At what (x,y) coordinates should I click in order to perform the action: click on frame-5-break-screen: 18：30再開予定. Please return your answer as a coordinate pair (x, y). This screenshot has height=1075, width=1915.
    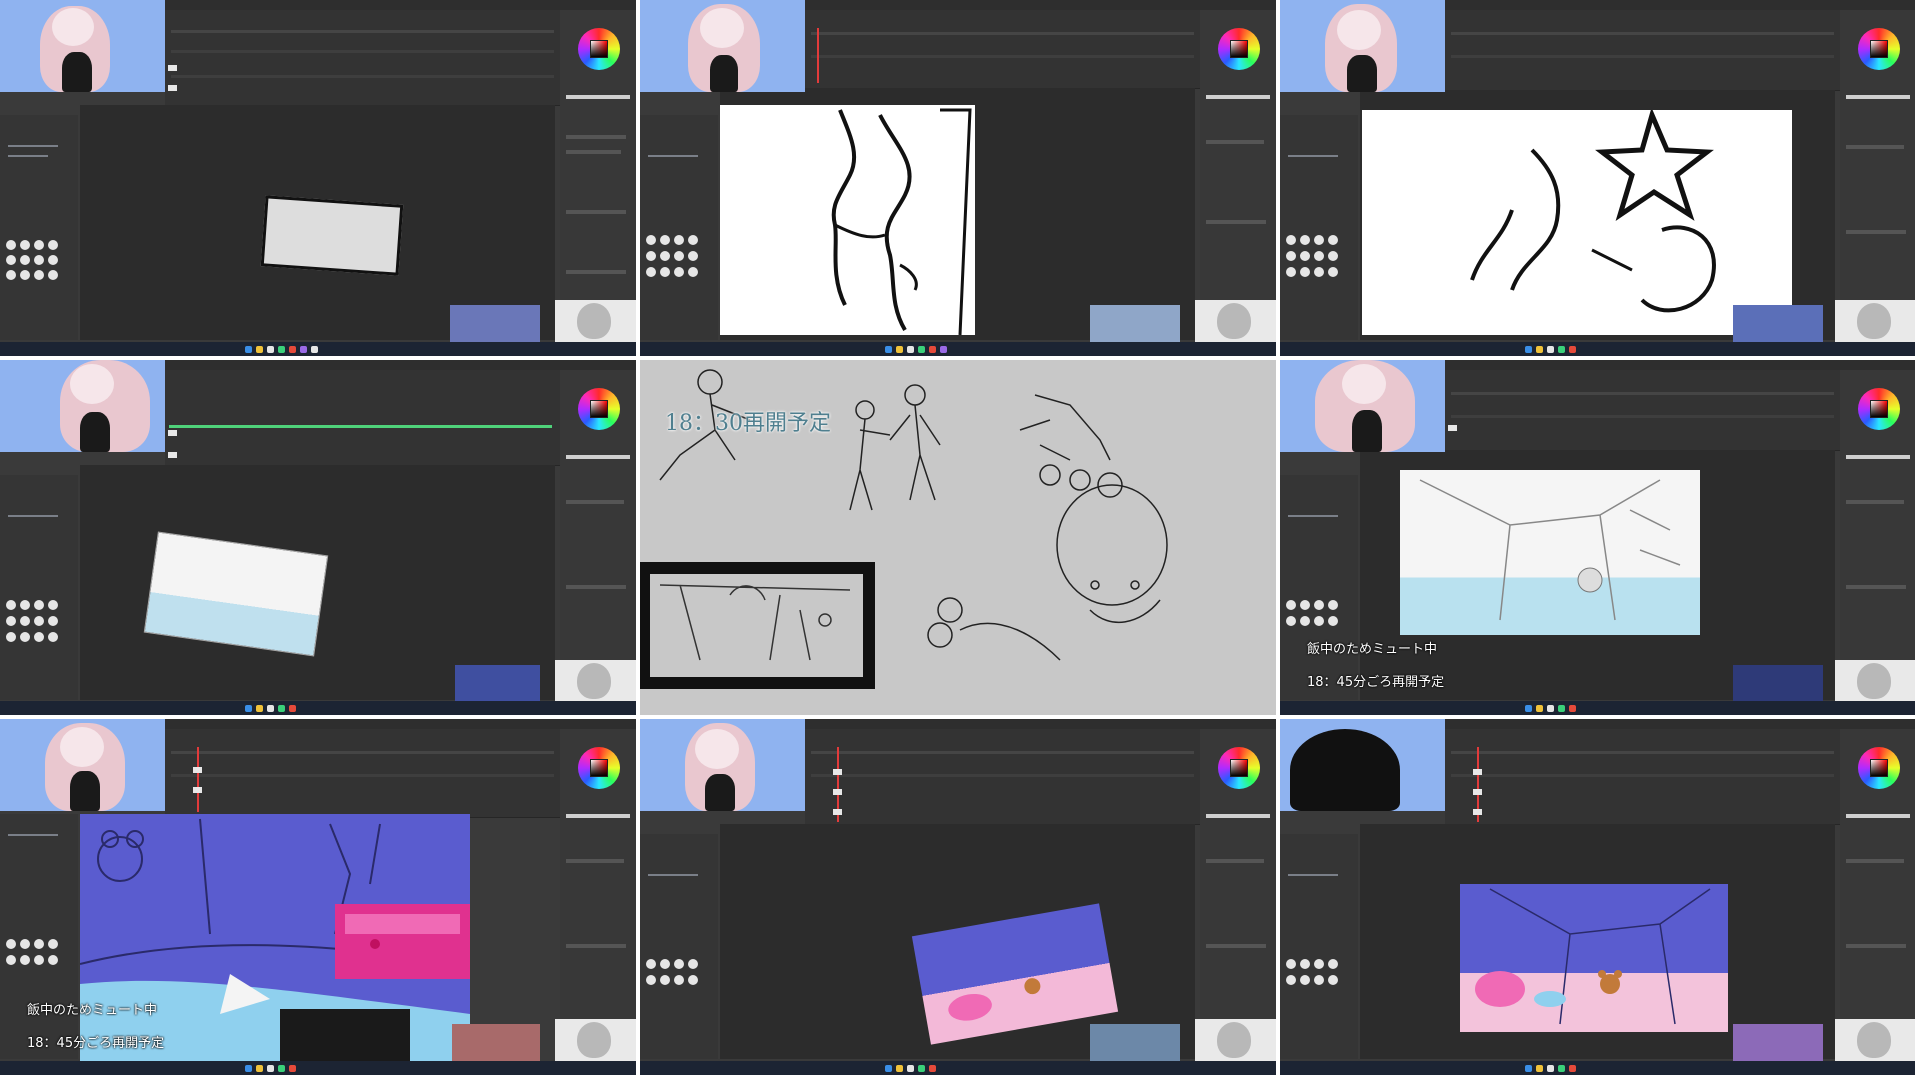
    Looking at the image, I should click on (958, 537).